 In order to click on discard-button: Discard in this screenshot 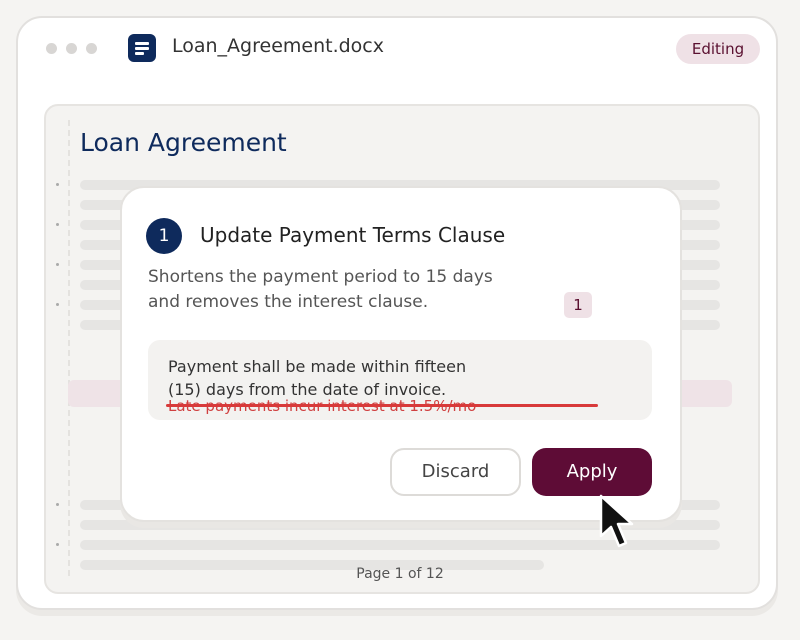, I will do `click(455, 472)`.